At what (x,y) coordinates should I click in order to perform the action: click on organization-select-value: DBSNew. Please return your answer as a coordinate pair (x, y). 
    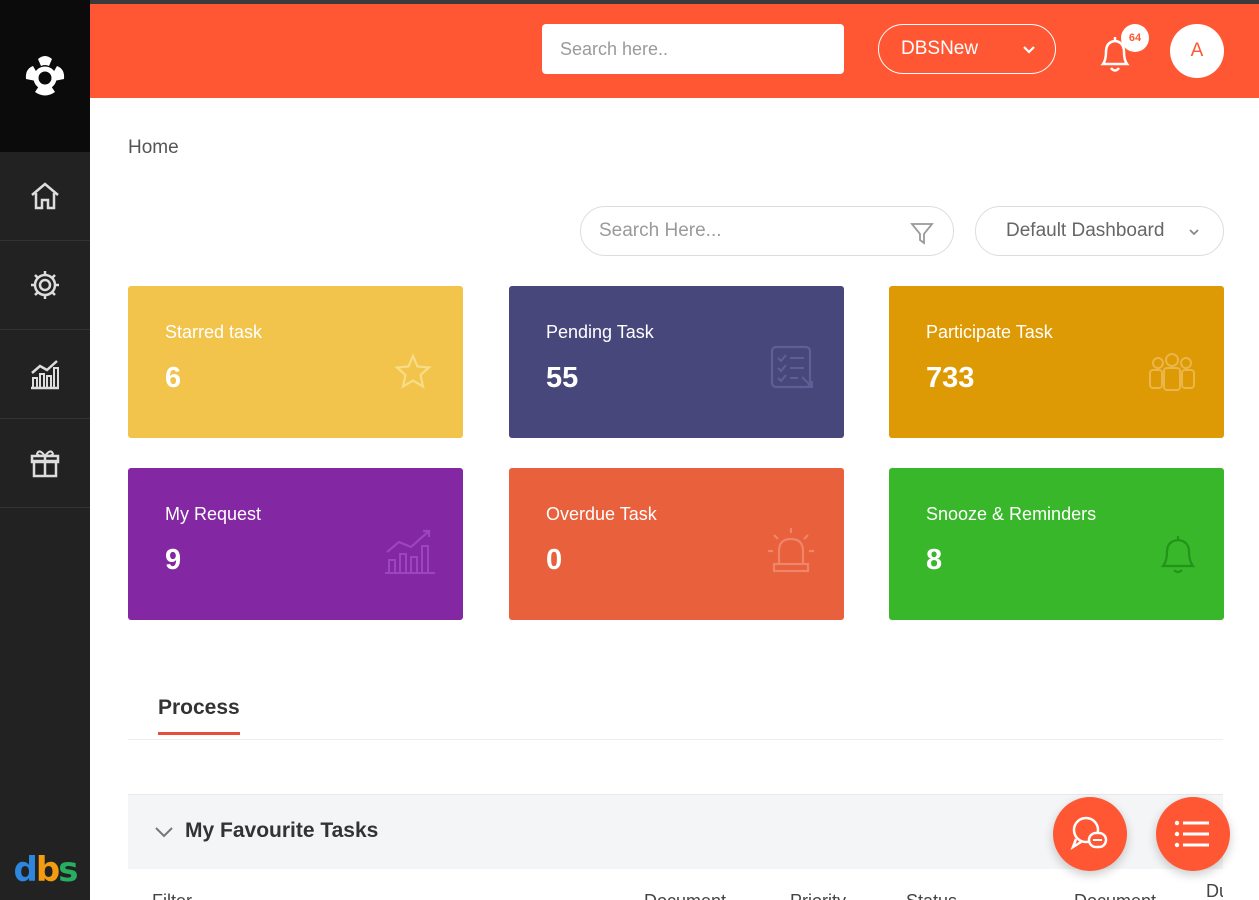
    Looking at the image, I should click on (940, 48).